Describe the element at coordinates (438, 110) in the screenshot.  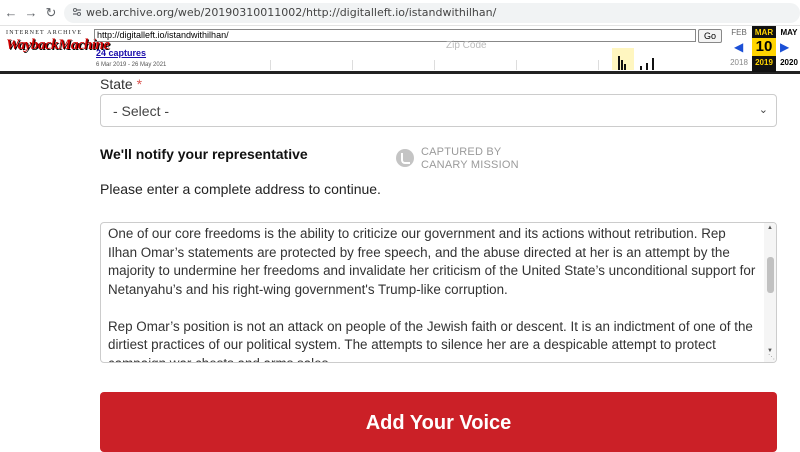
I see `state-select: - Select - ⌄` at that location.